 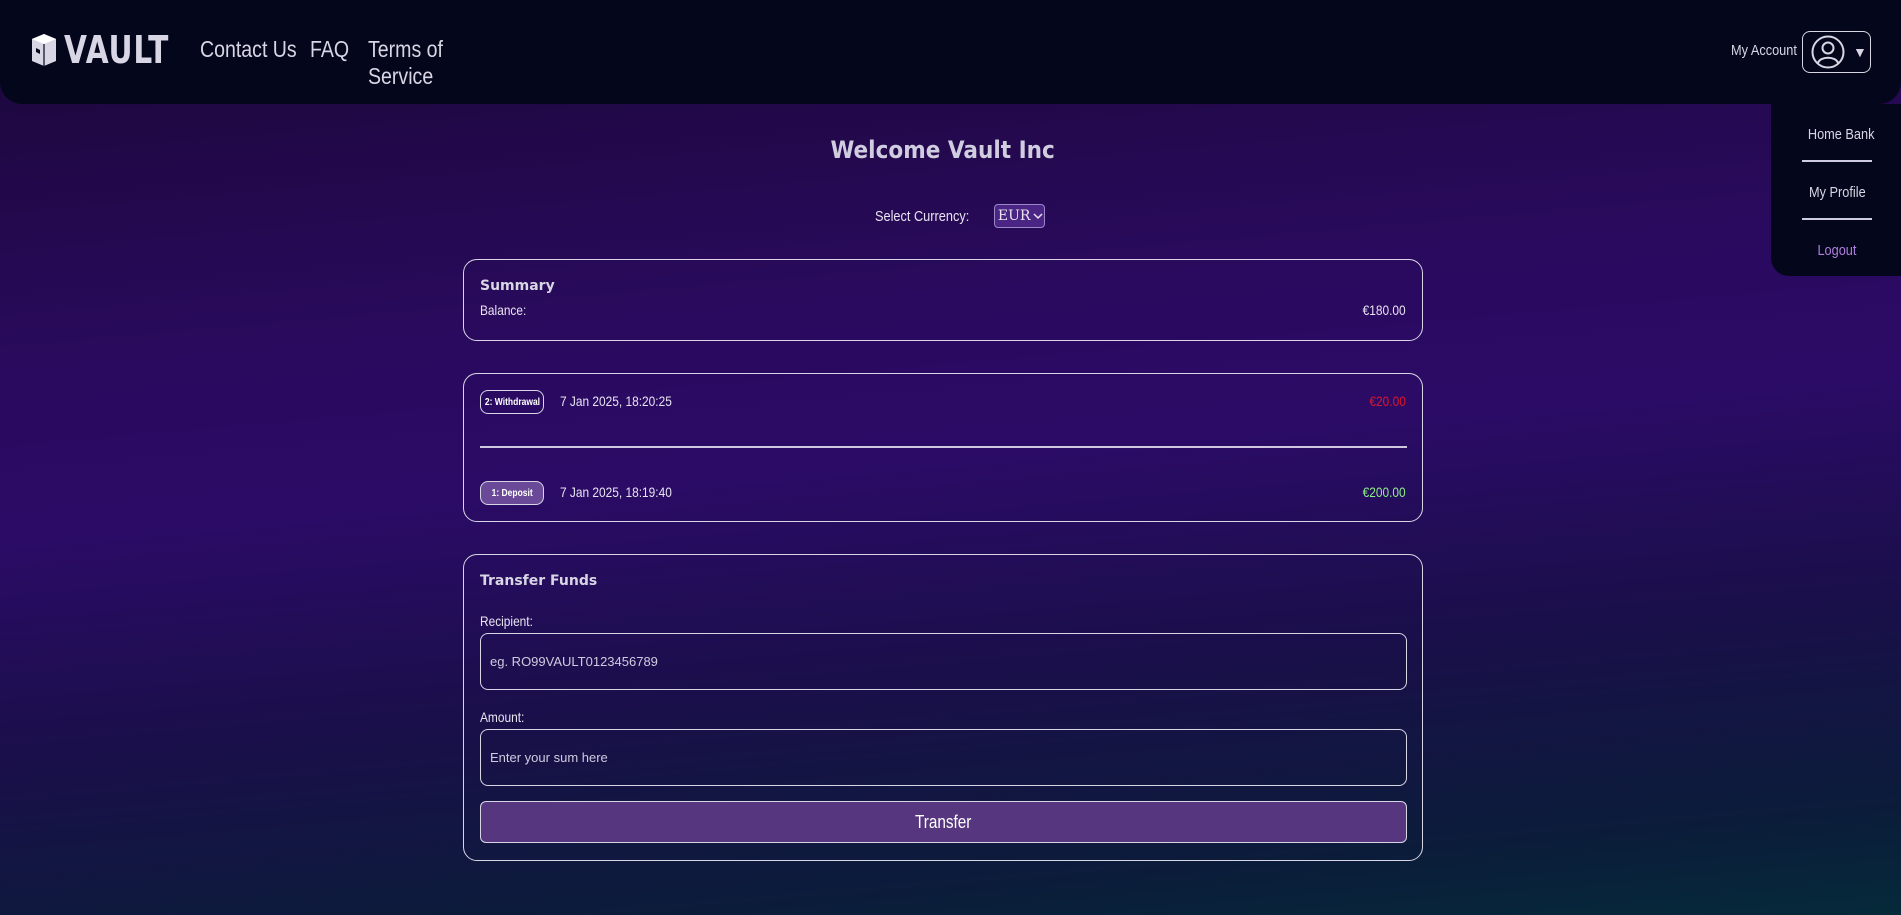 I want to click on amount-label: Amount:, so click(x=502, y=717).